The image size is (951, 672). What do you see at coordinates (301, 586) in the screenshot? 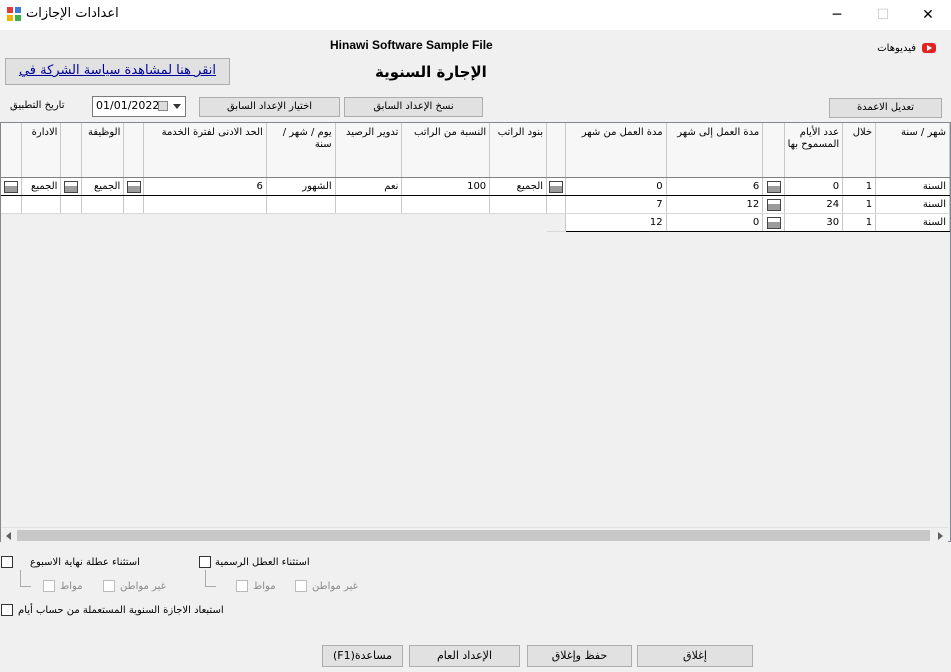
I see `holiday-noncitizen-checkbox` at bounding box center [301, 586].